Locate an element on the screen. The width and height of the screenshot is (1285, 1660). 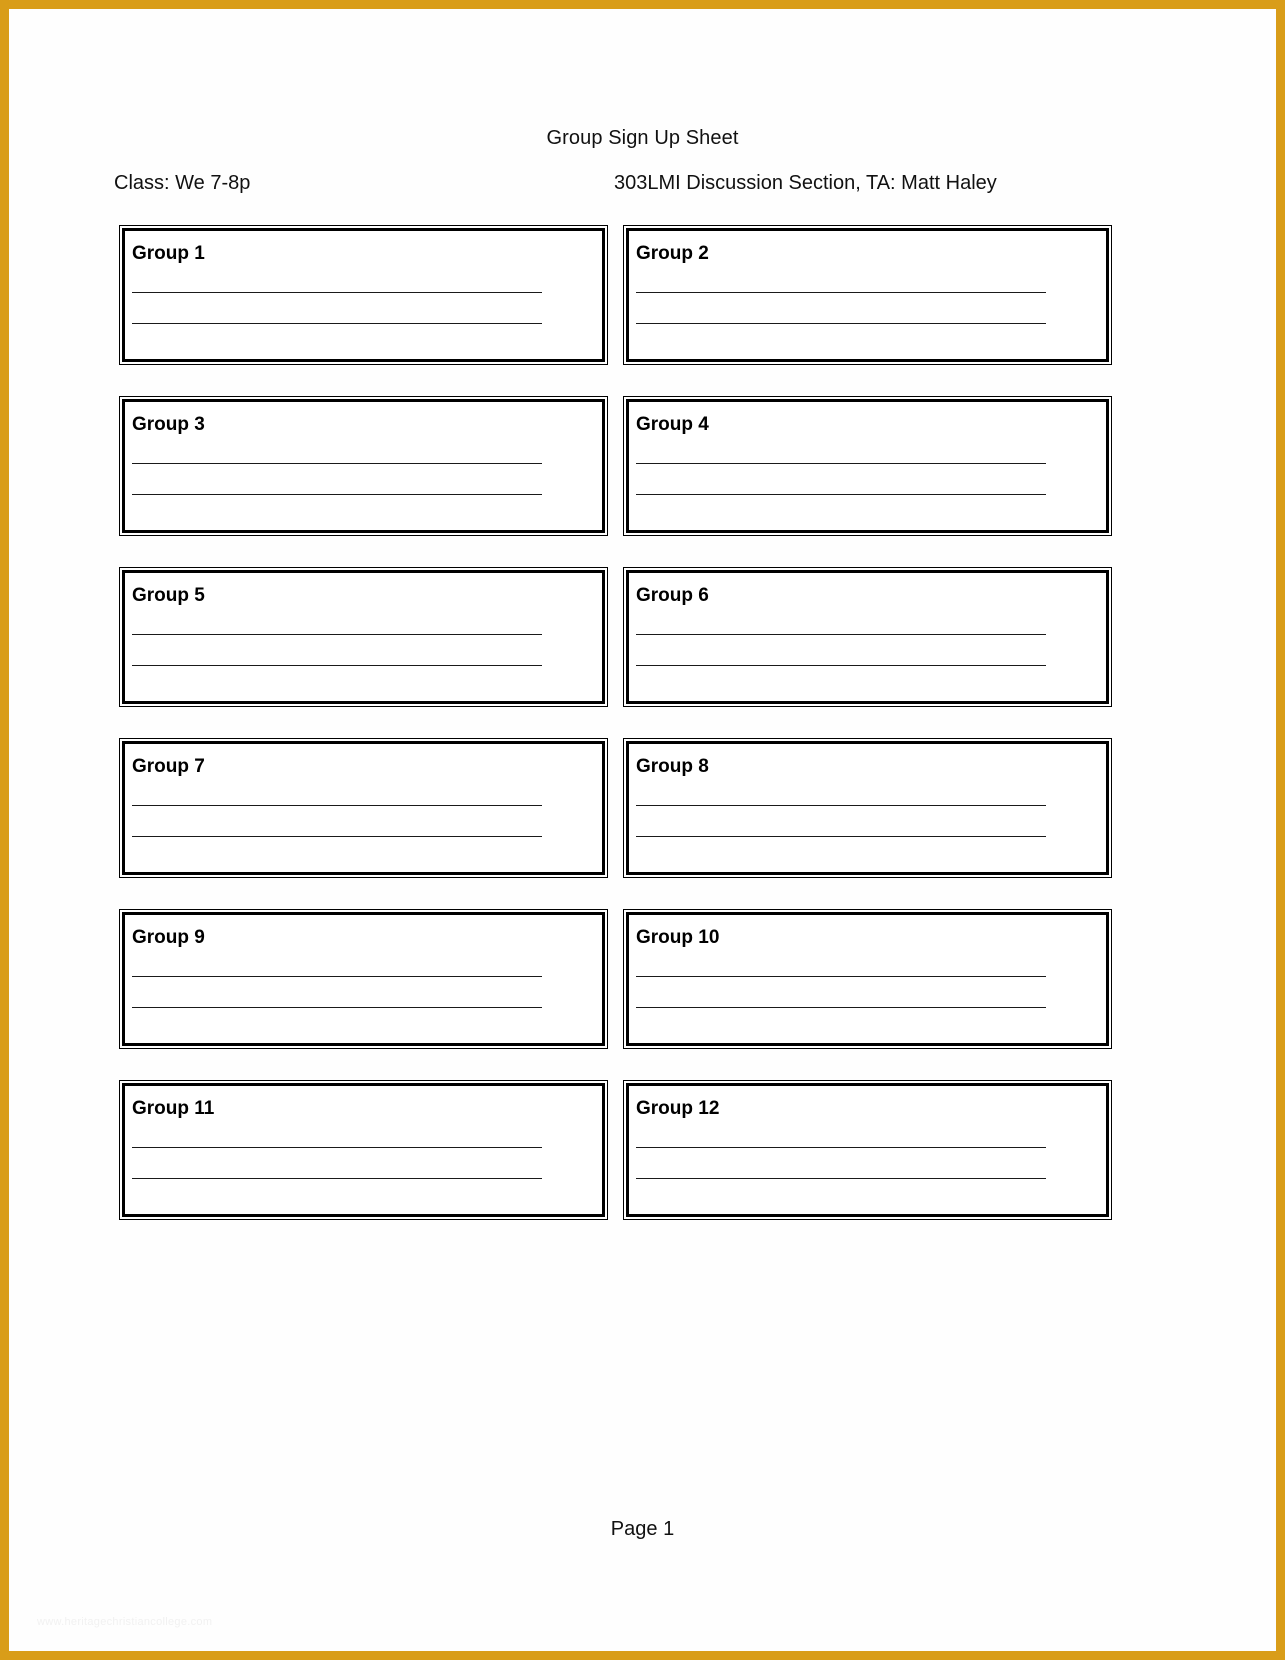
group-box-inner: Group 6 is located at coordinates (867, 637).